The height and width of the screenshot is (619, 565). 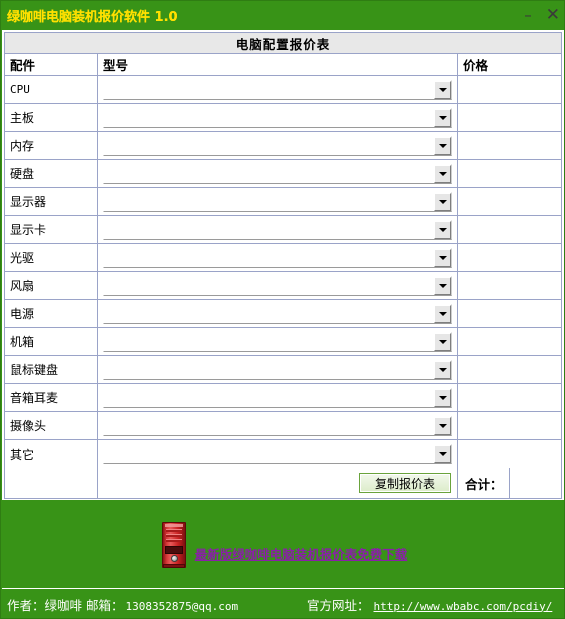 What do you see at coordinates (174, 558) in the screenshot?
I see `pc-tower-power-button-icon` at bounding box center [174, 558].